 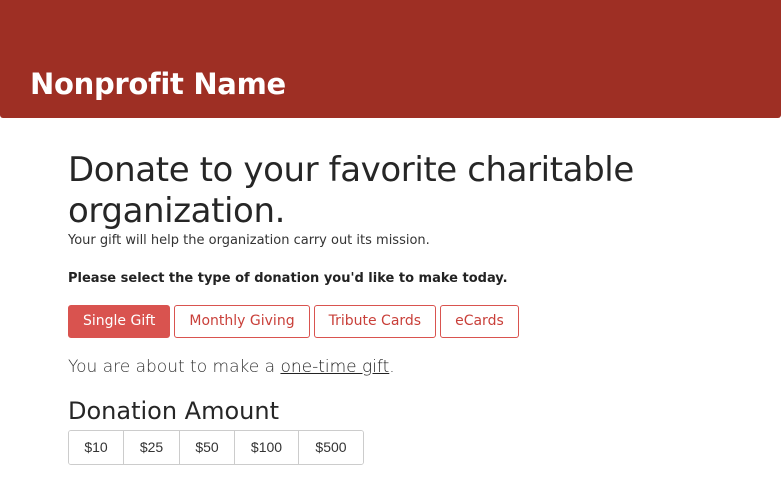 I want to click on ecards-button: eCards, so click(x=479, y=321).